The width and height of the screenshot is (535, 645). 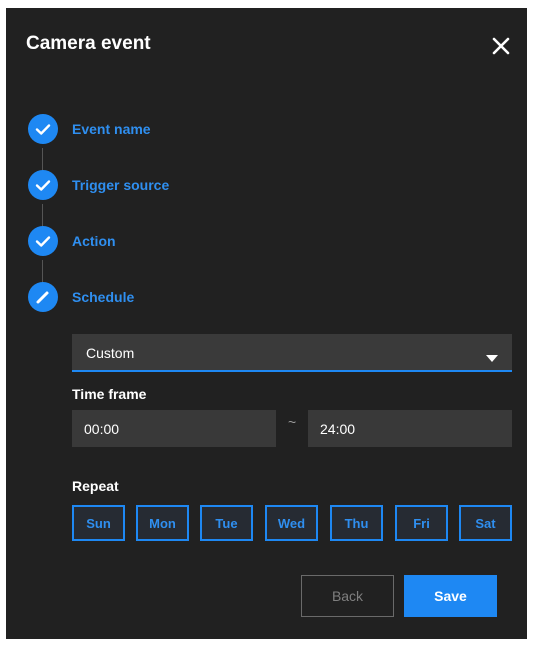 I want to click on step-schedule: Schedule, so click(x=178, y=297).